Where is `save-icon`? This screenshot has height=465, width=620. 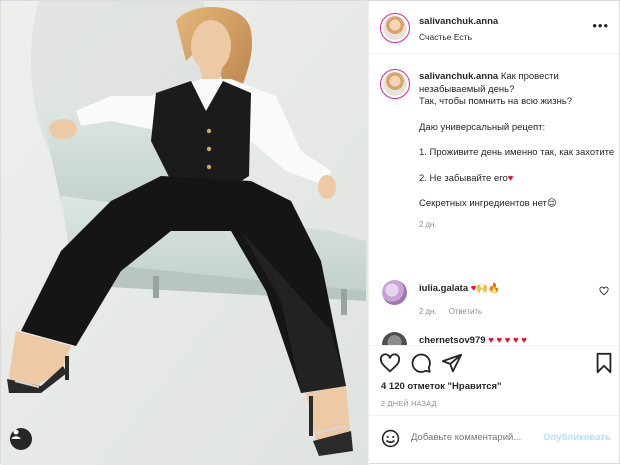 save-icon is located at coordinates (604, 363).